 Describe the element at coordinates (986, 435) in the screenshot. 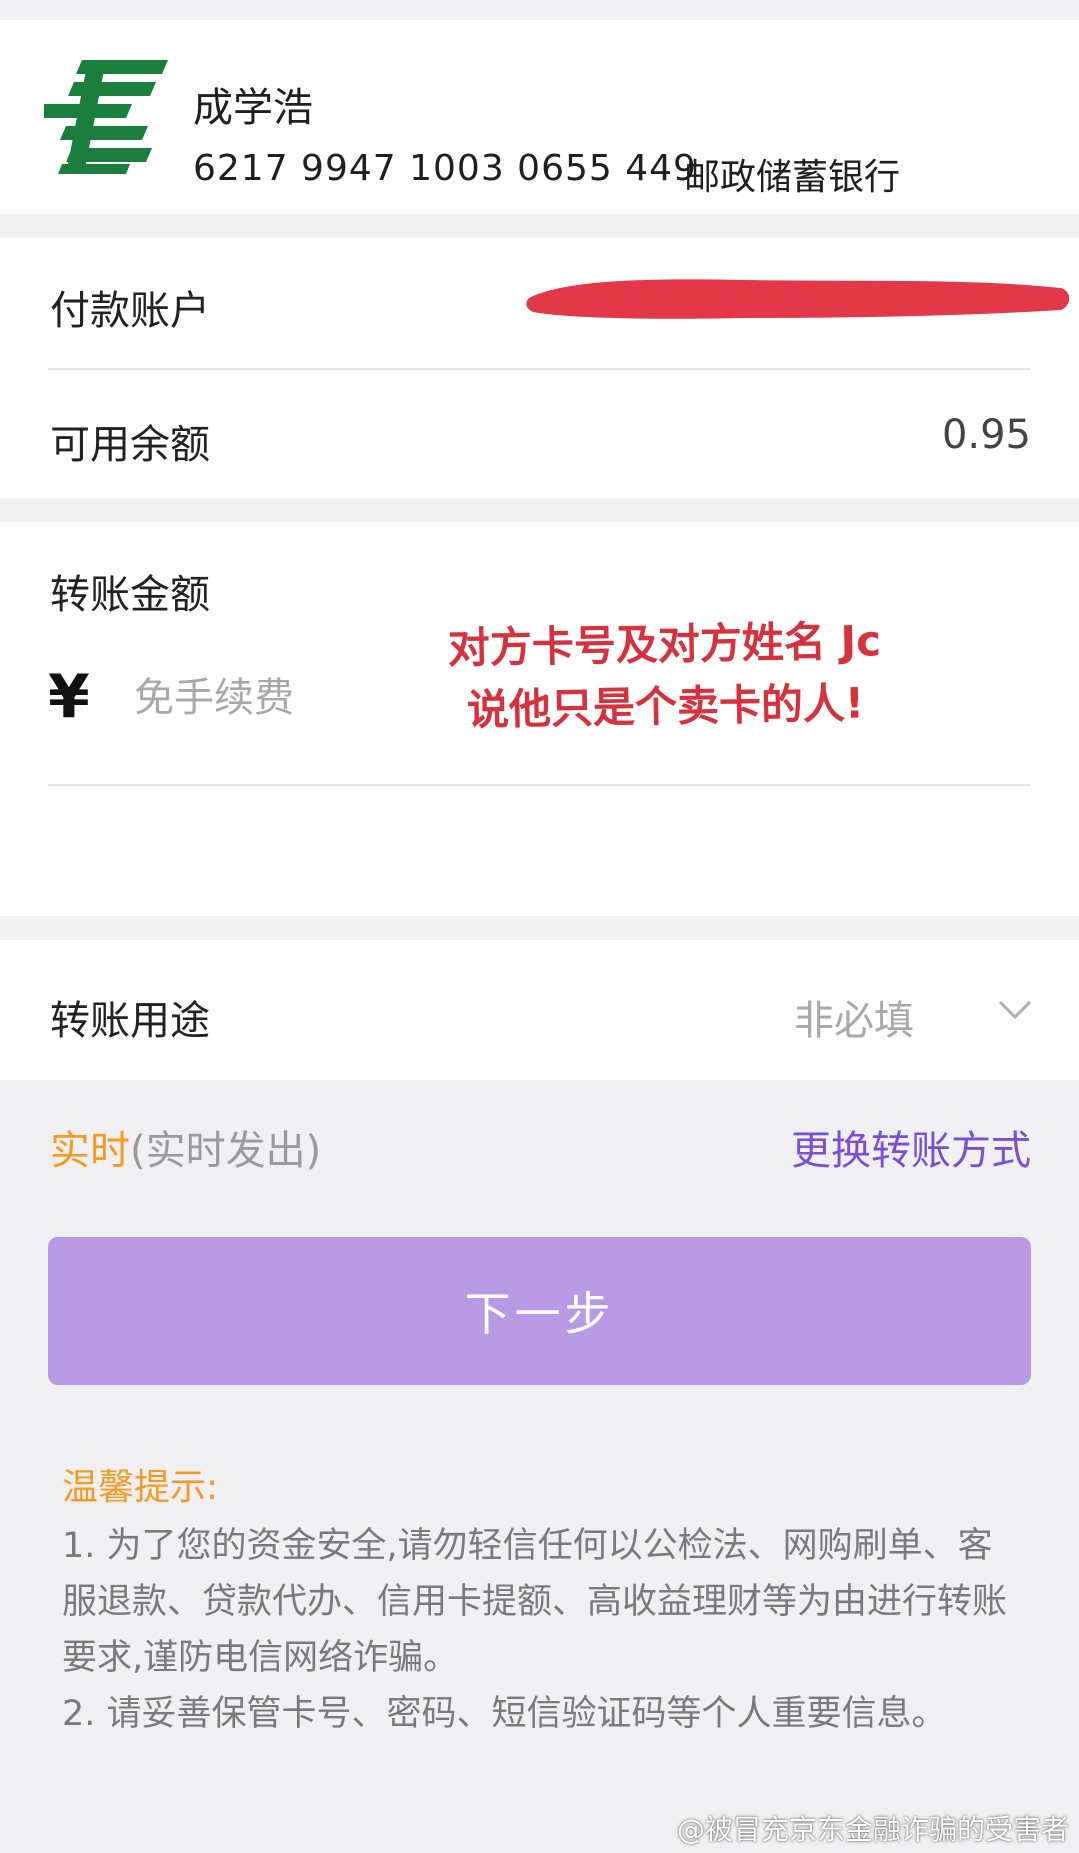

I see `balance-value: 0.95` at that location.